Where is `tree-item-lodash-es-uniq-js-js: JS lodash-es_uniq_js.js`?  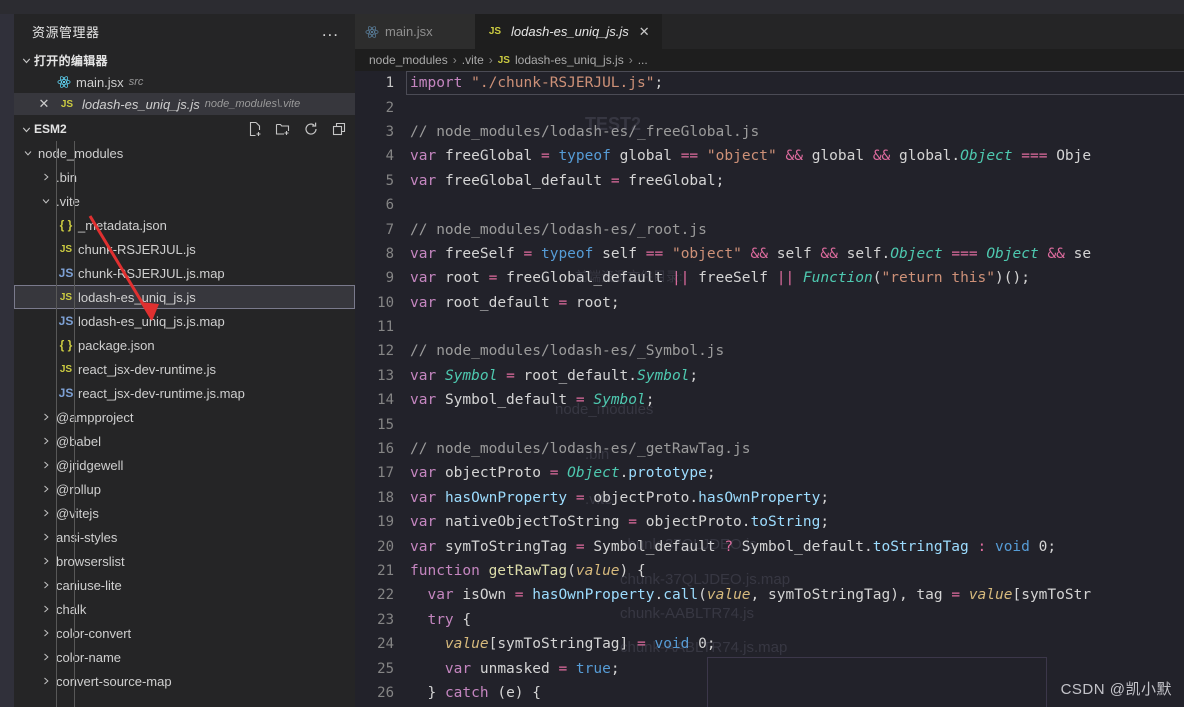
tree-item-lodash-es-uniq-js-js: JS lodash-es_uniq_js.js is located at coordinates (184, 297).